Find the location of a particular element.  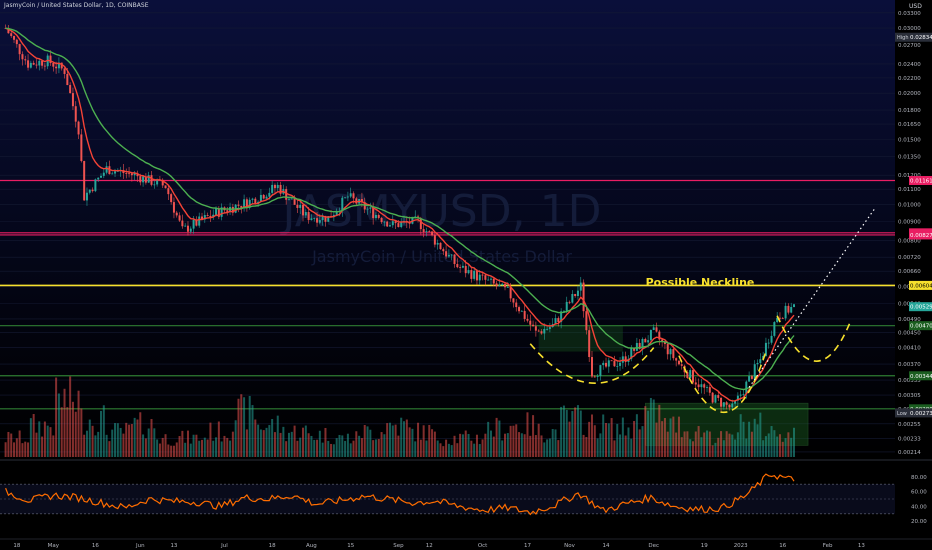

time-tick-label: 14 is located at coordinates (606, 546).